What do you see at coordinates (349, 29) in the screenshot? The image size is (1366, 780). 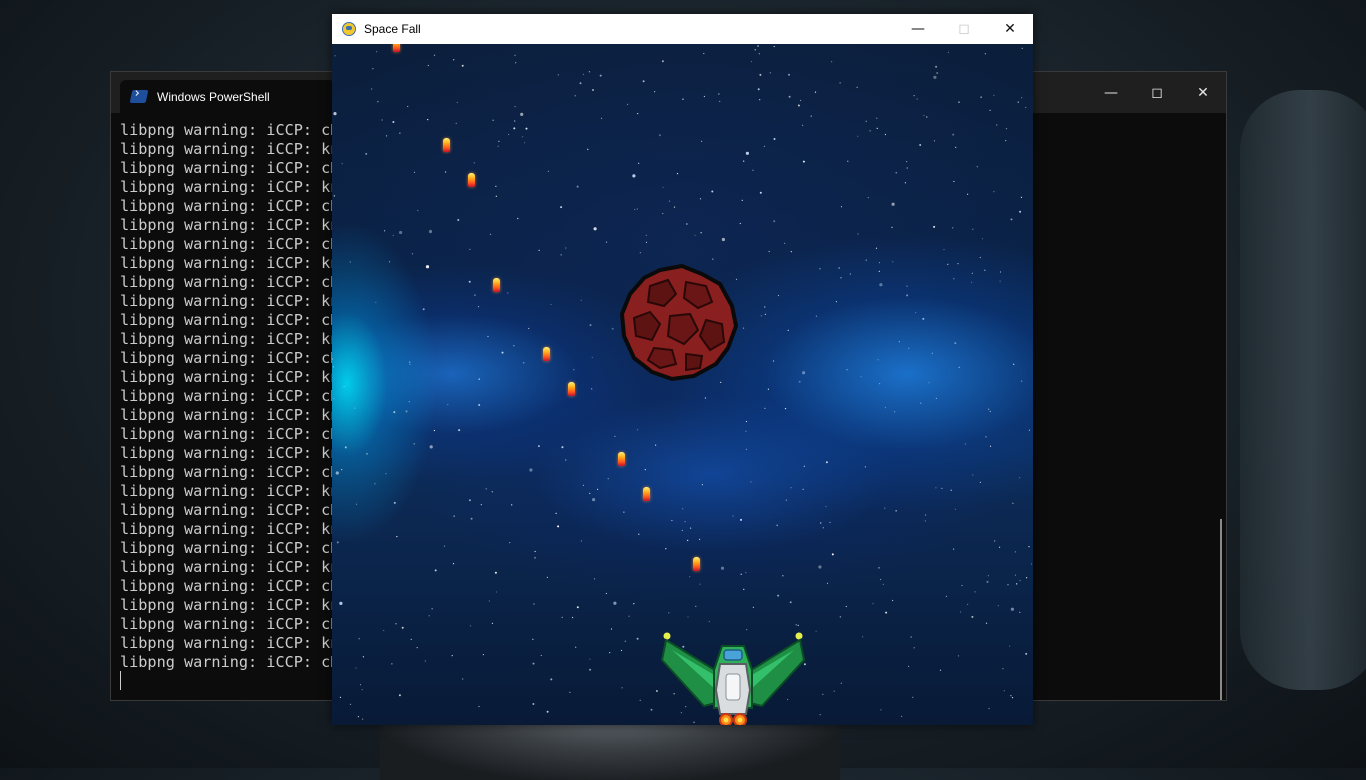 I see `pygame-icon` at bounding box center [349, 29].